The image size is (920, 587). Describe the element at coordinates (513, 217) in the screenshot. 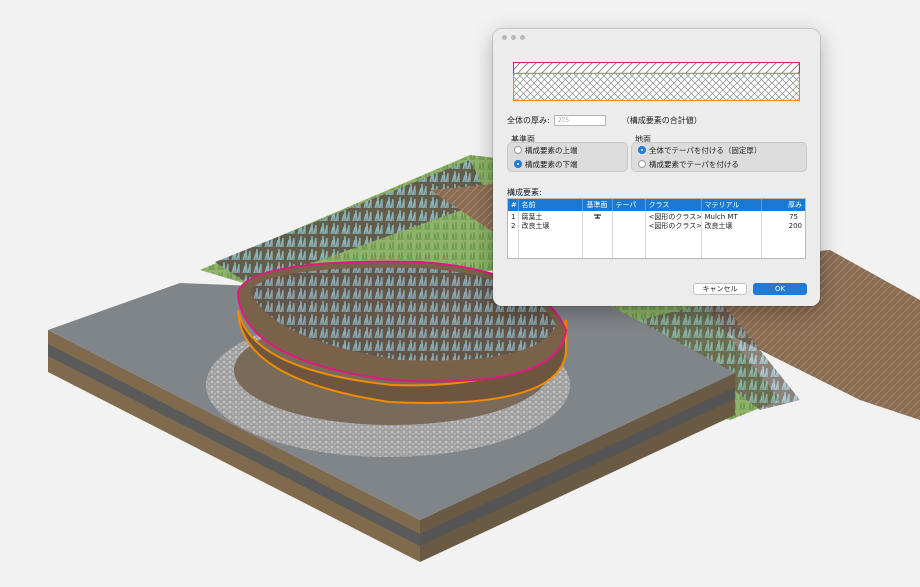

I see `row-number: 1` at that location.